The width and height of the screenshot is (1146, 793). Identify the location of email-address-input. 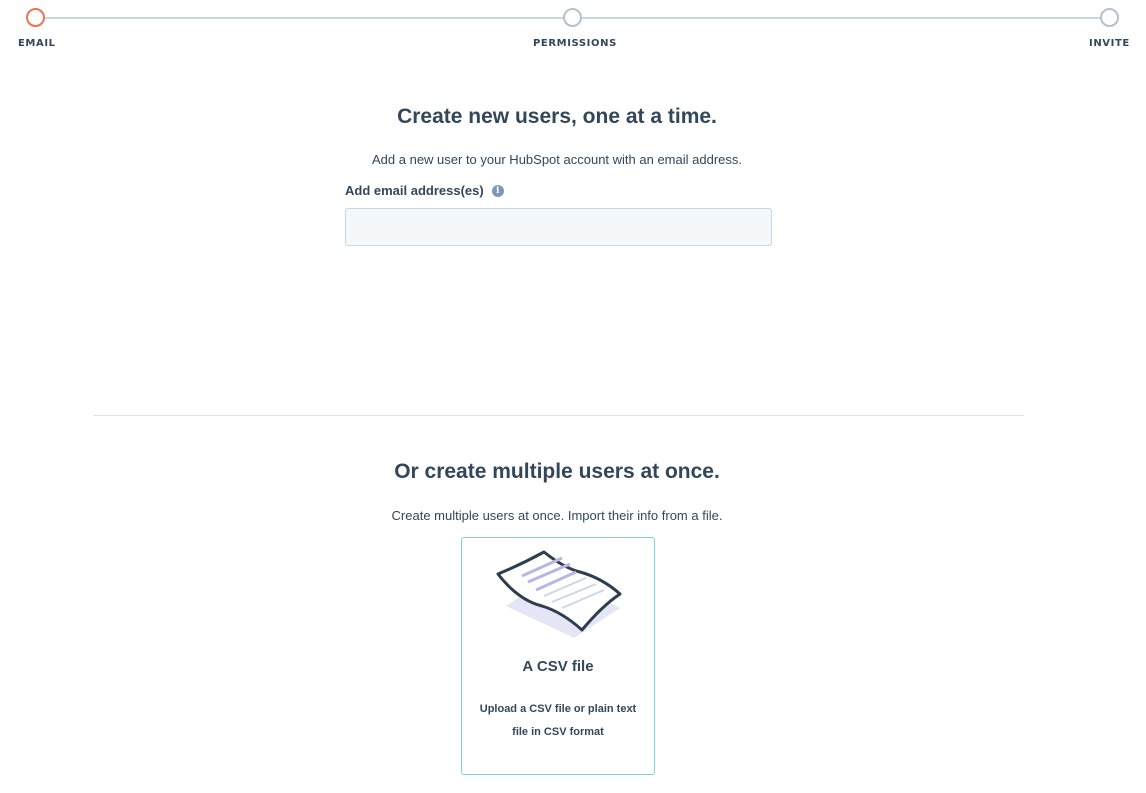
(558, 227).